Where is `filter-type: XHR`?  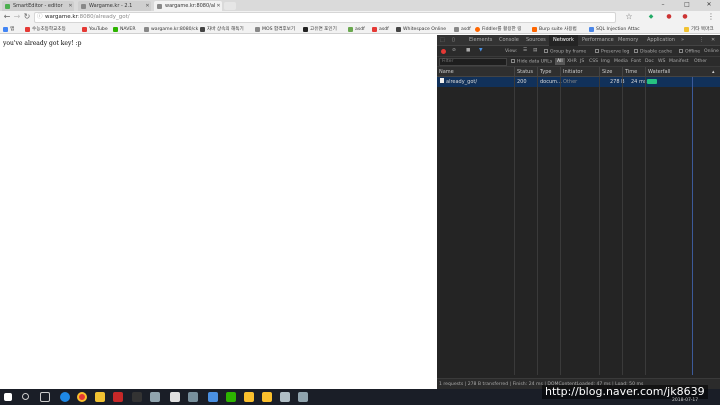 filter-type: XHR is located at coordinates (572, 61).